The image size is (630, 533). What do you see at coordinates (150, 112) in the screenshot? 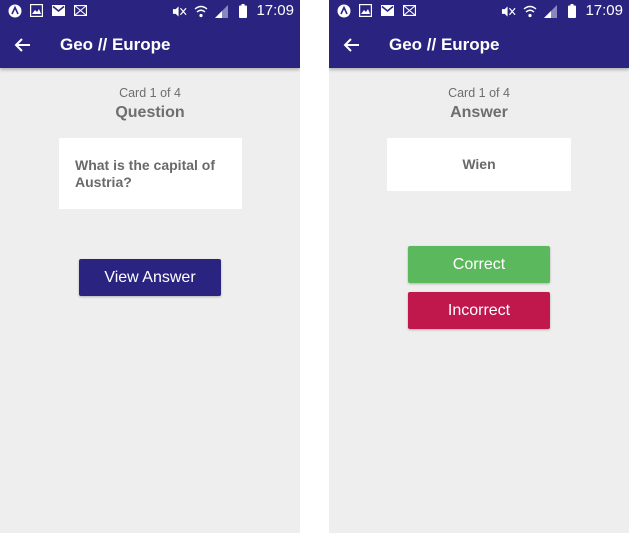
I see `card-side-label: Question` at bounding box center [150, 112].